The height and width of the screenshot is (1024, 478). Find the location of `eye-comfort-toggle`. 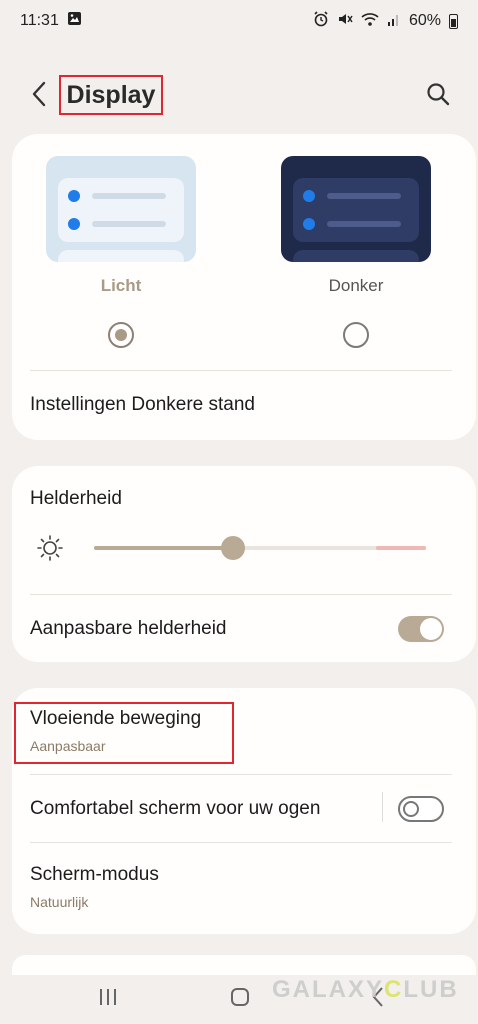

eye-comfort-toggle is located at coordinates (421, 809).